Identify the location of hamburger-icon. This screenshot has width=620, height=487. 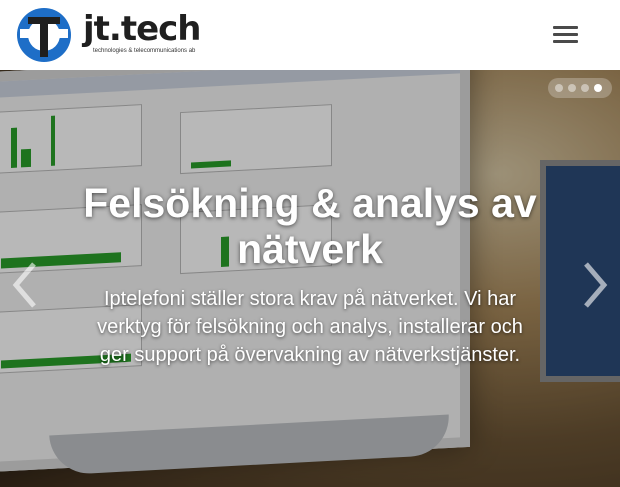
(565, 35).